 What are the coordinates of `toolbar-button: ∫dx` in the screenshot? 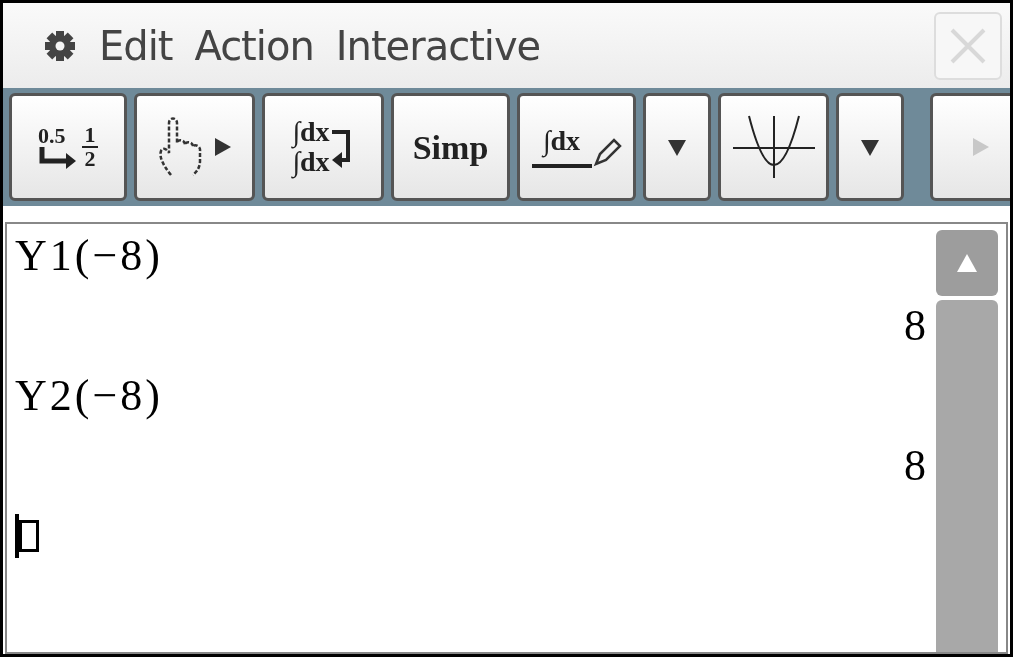 It's located at (576, 147).